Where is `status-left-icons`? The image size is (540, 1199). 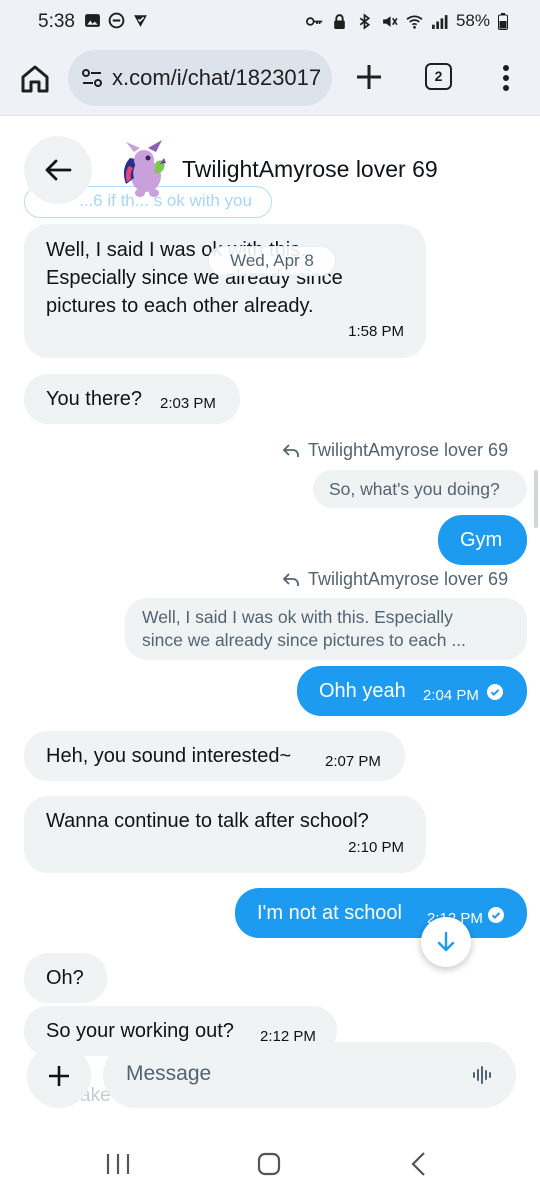
status-left-icons is located at coordinates (116, 20).